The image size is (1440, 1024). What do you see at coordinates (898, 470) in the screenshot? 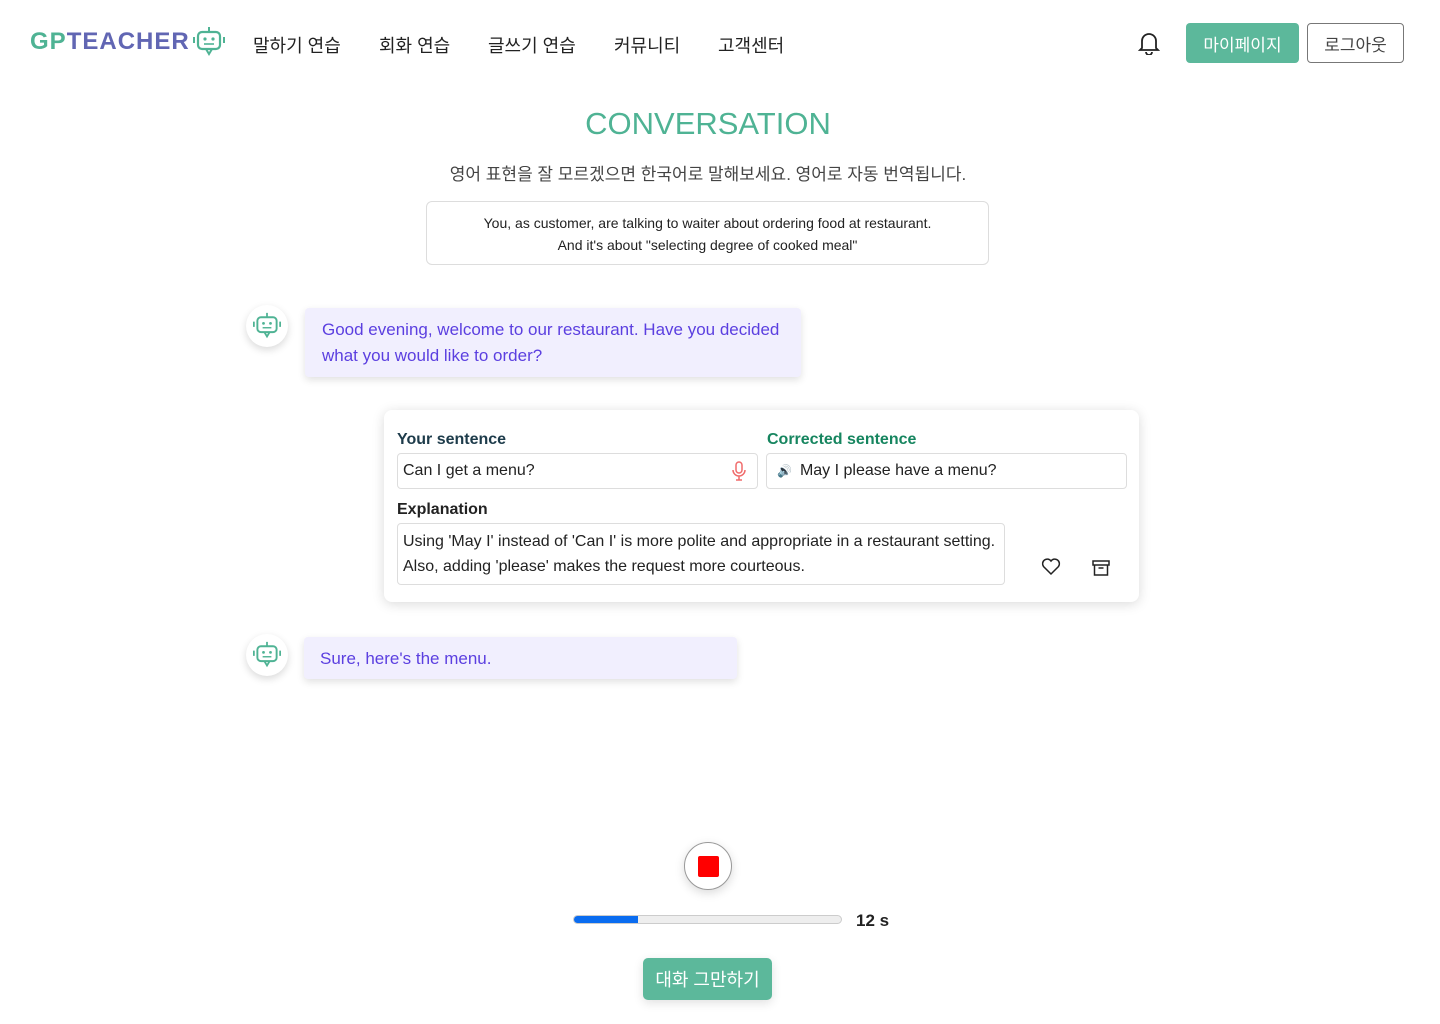
I see `corrected-sentence-text: May I please have a menu?` at bounding box center [898, 470].